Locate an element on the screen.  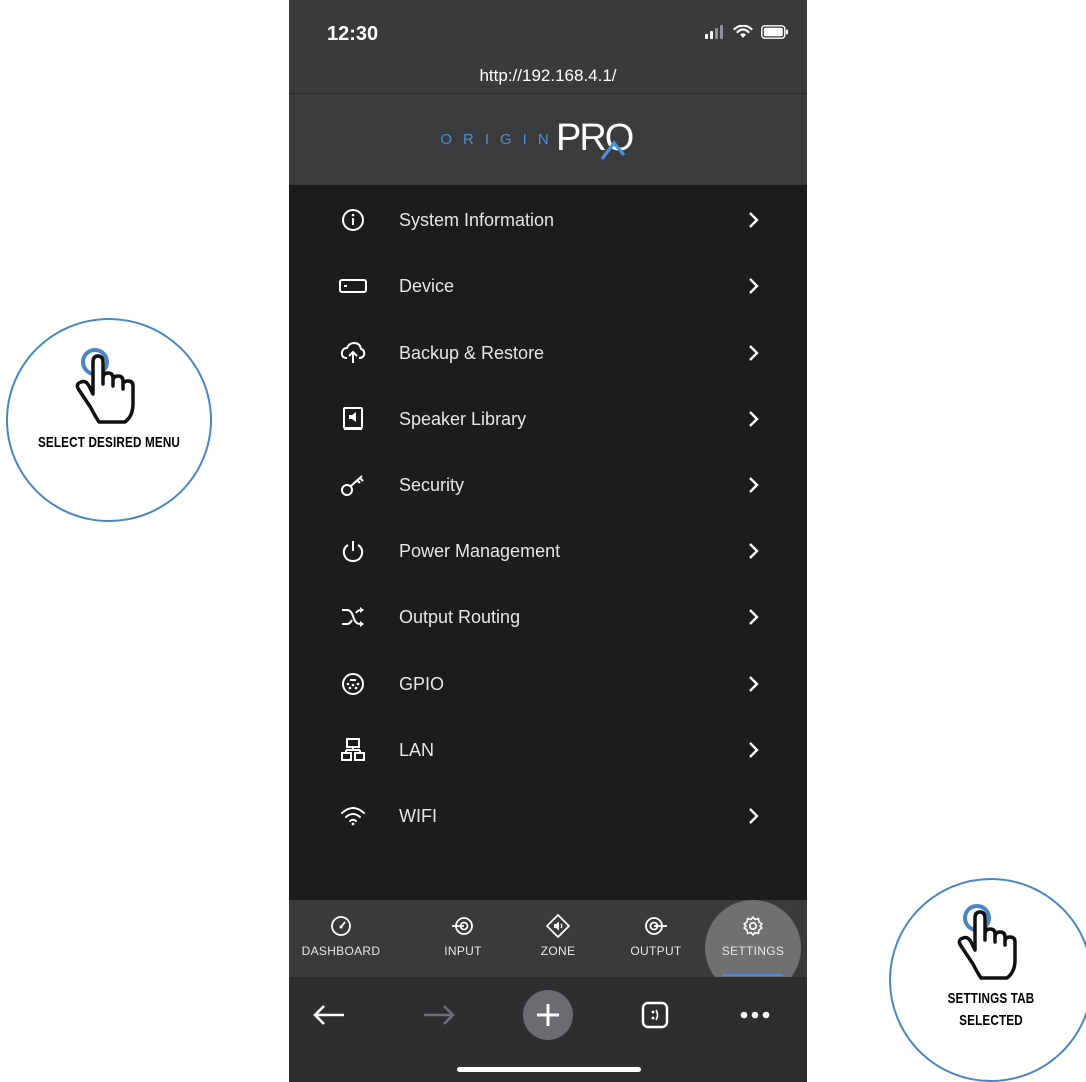
gpio-icon is located at coordinates (353, 684).